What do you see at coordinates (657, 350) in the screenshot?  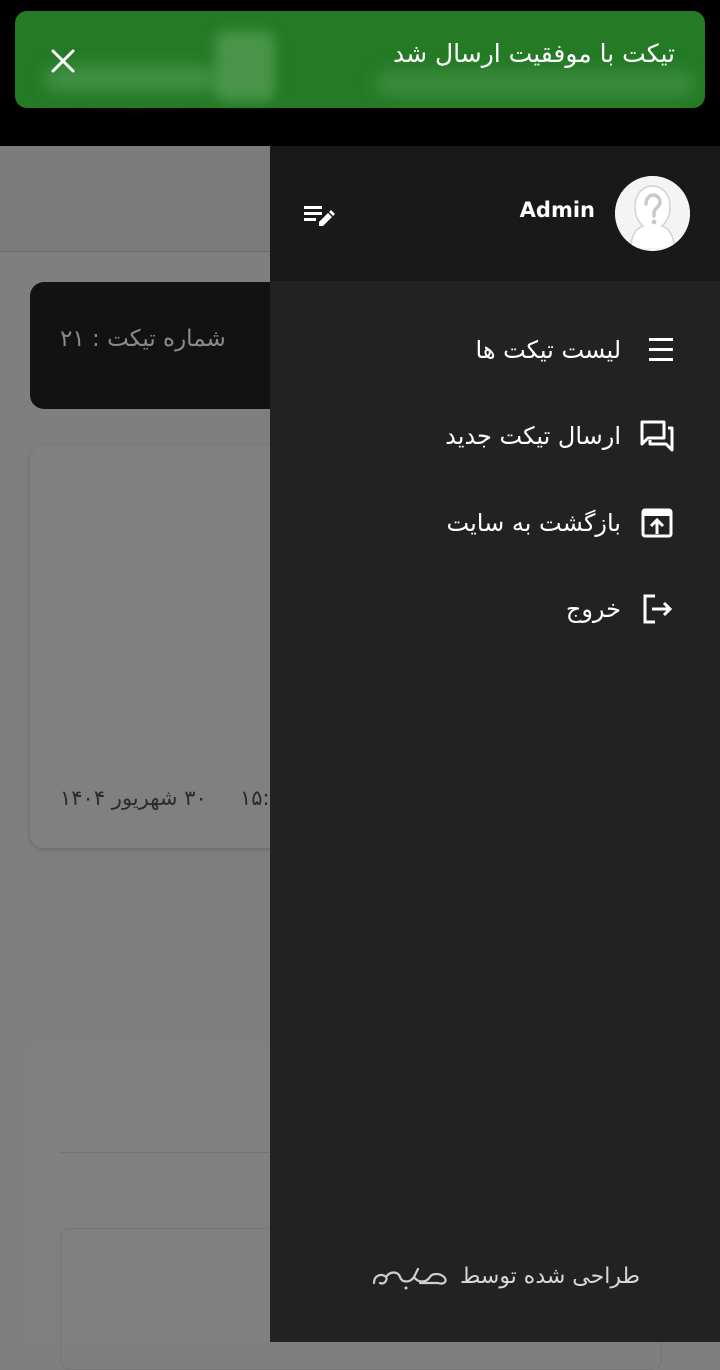 I see `list-numbered-icon: 1 2 3` at bounding box center [657, 350].